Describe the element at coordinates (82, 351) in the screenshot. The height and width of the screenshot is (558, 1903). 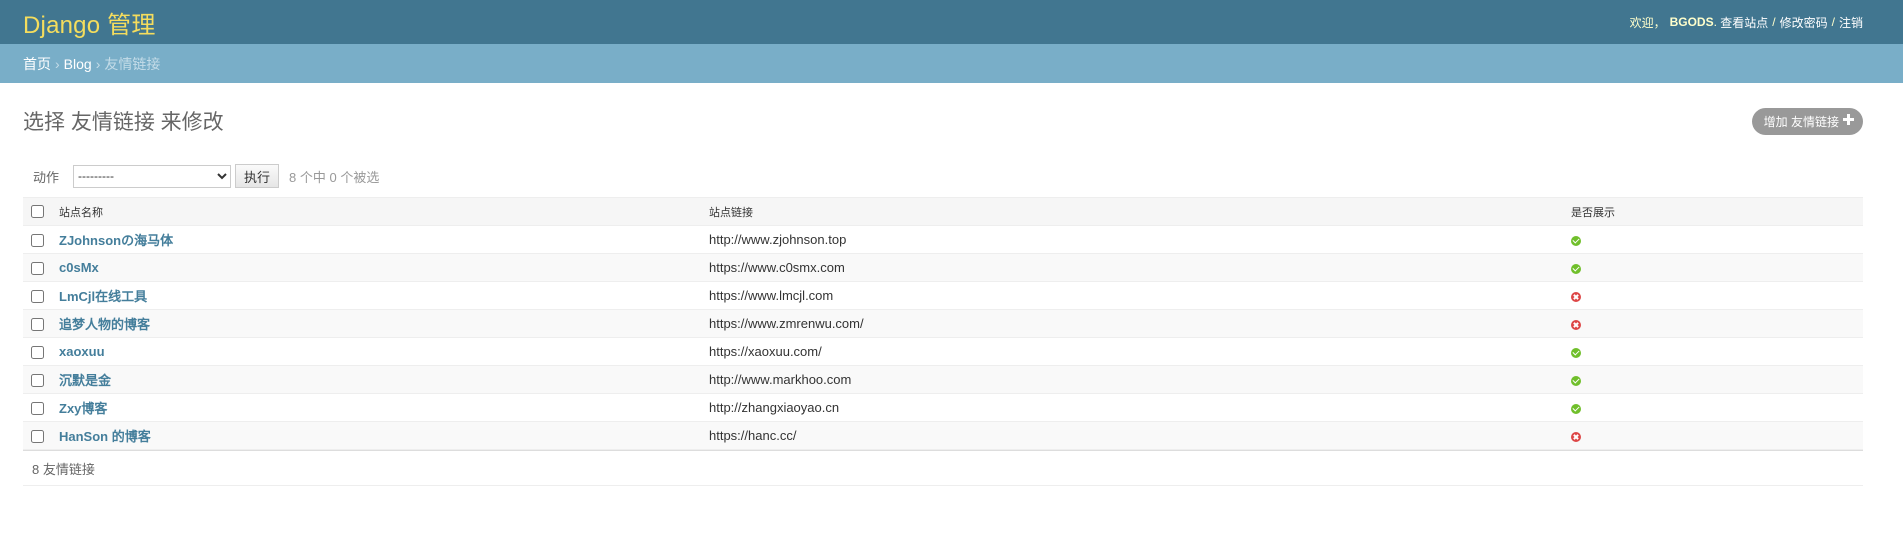
I see `row-name-link: xaoxuu` at that location.